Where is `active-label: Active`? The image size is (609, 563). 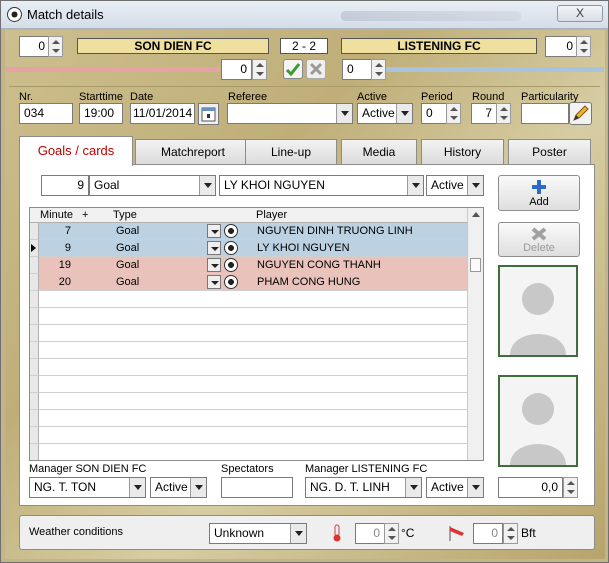 active-label: Active is located at coordinates (372, 97).